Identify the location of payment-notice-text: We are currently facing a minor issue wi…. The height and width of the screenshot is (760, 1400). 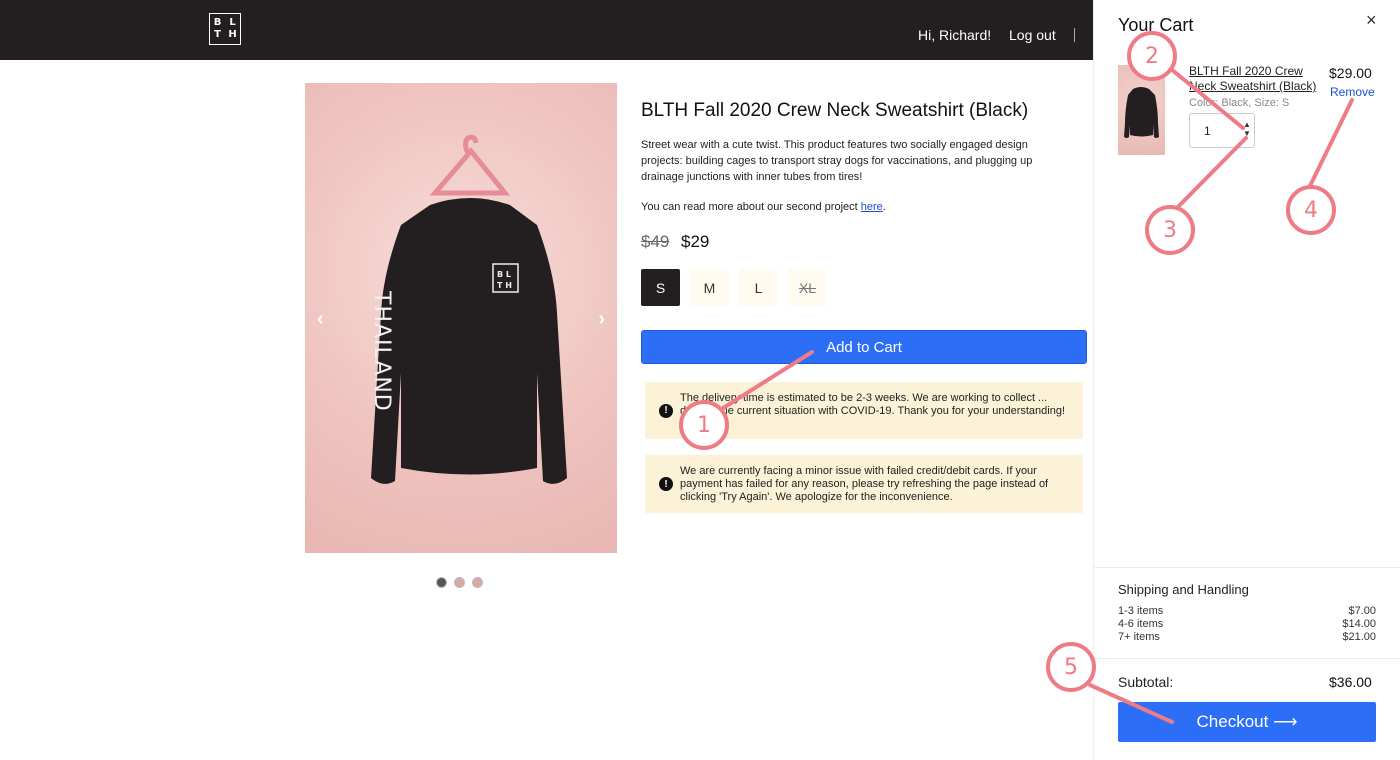
(864, 484).